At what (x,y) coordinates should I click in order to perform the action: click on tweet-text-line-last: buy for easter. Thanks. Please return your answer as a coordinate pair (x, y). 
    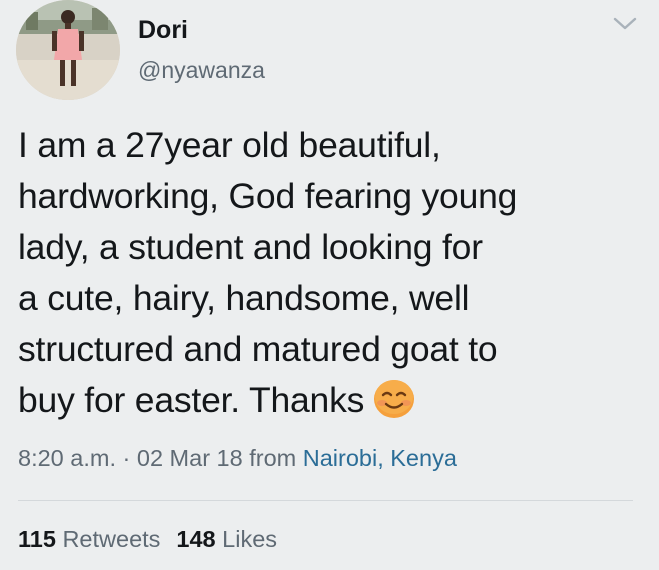
    Looking at the image, I should click on (333, 400).